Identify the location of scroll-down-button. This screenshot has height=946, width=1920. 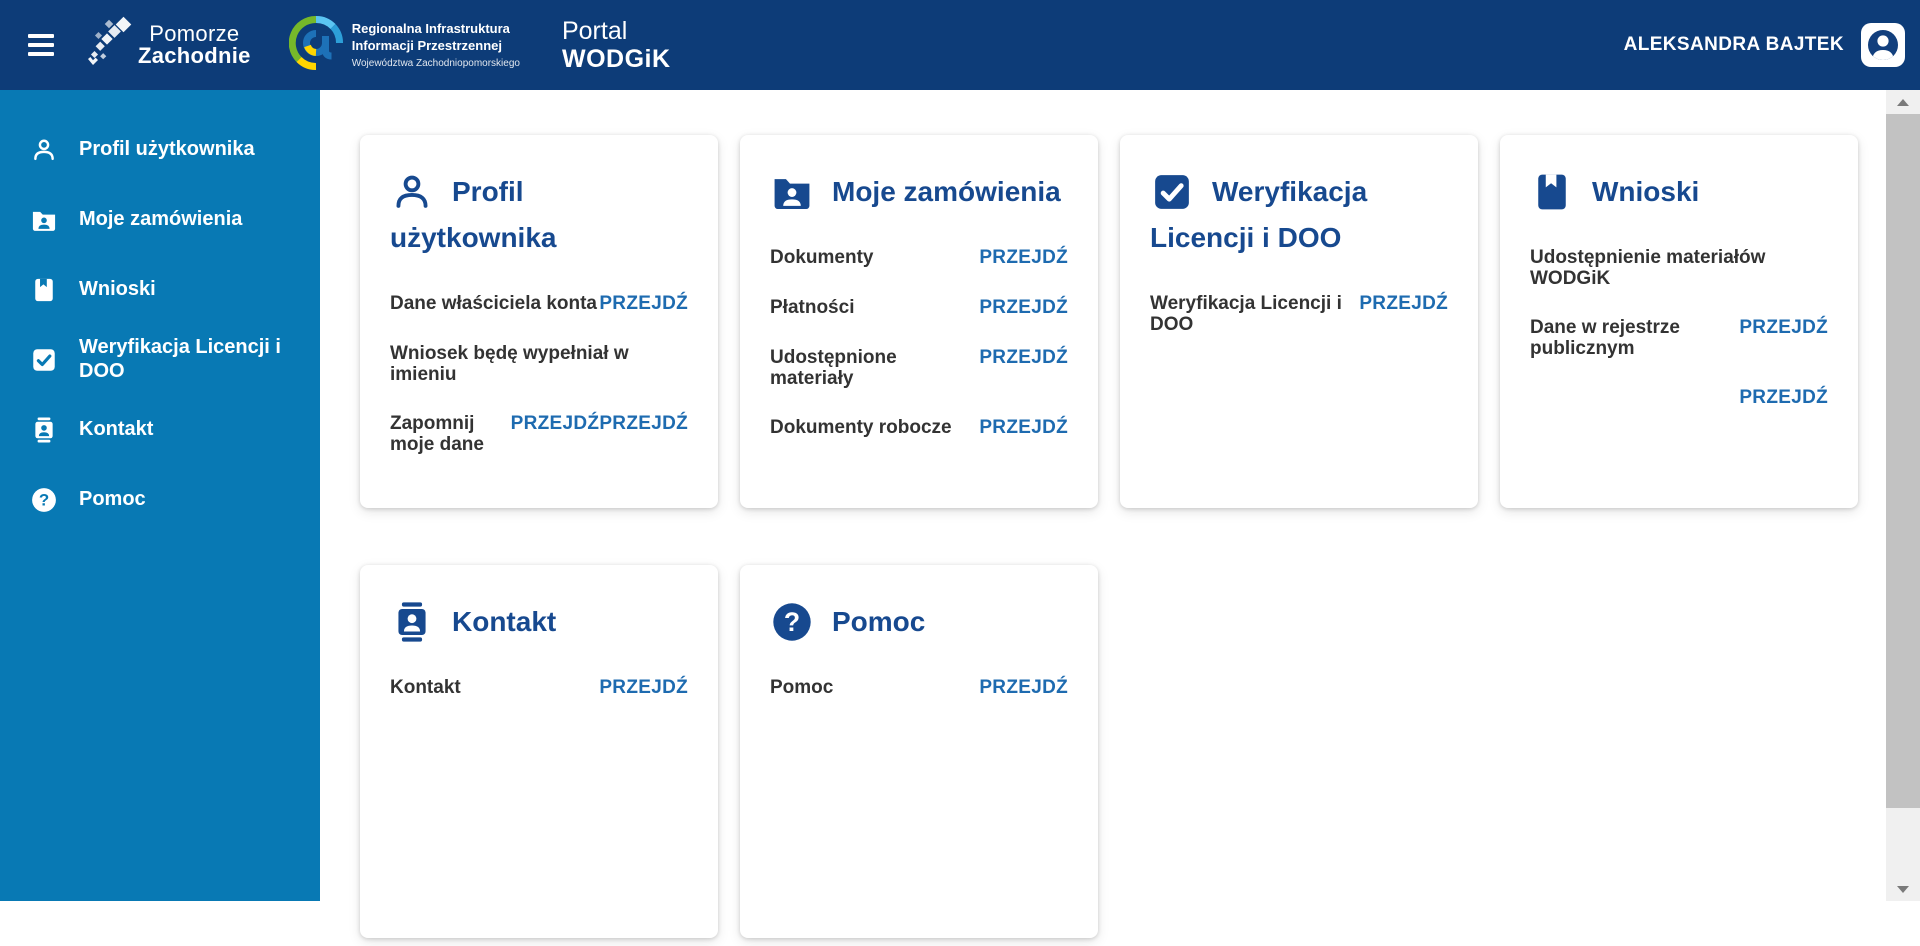
(1903, 889).